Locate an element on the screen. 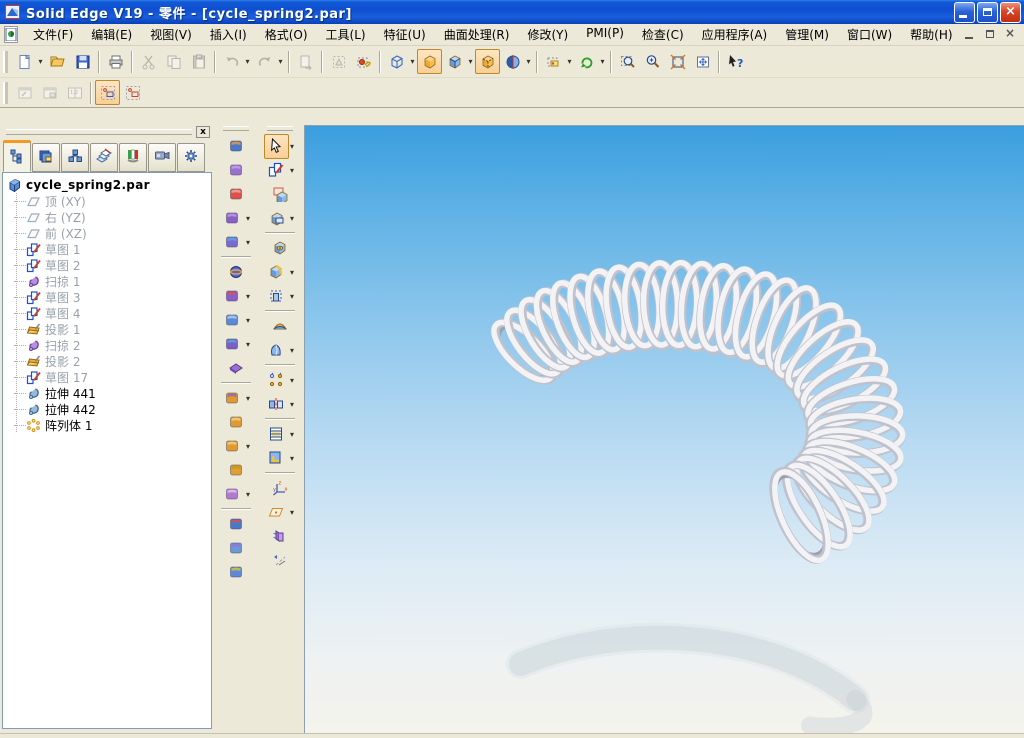  menu-13: 管理(M) is located at coordinates (807, 35).